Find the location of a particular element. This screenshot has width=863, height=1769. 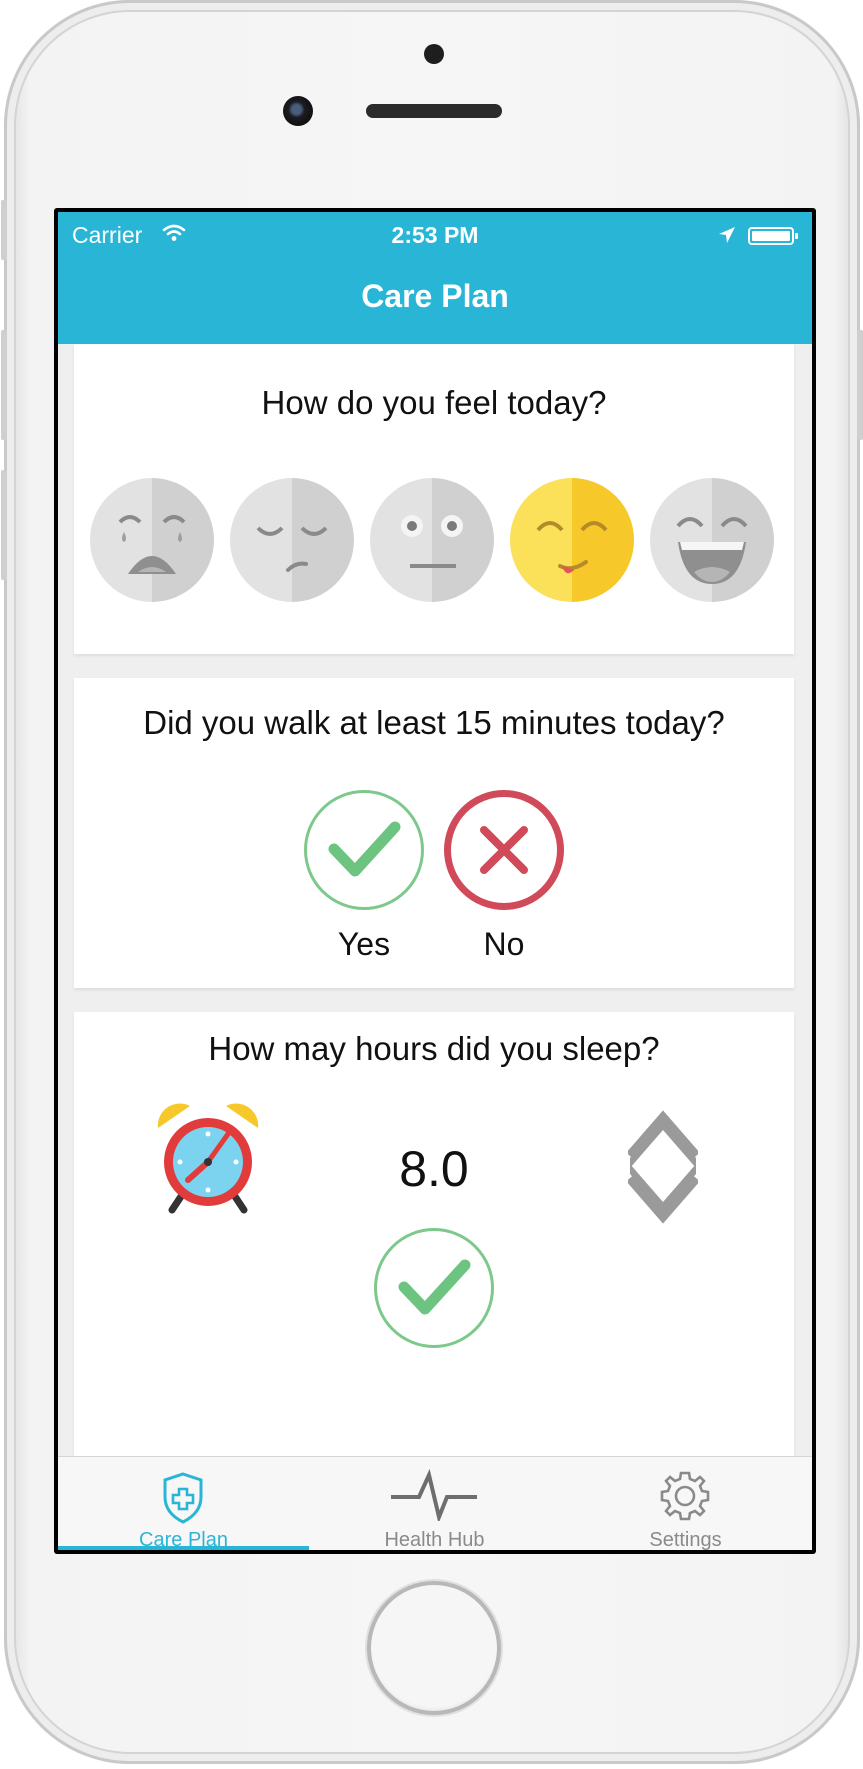

gear-icon is located at coordinates (685, 1496).